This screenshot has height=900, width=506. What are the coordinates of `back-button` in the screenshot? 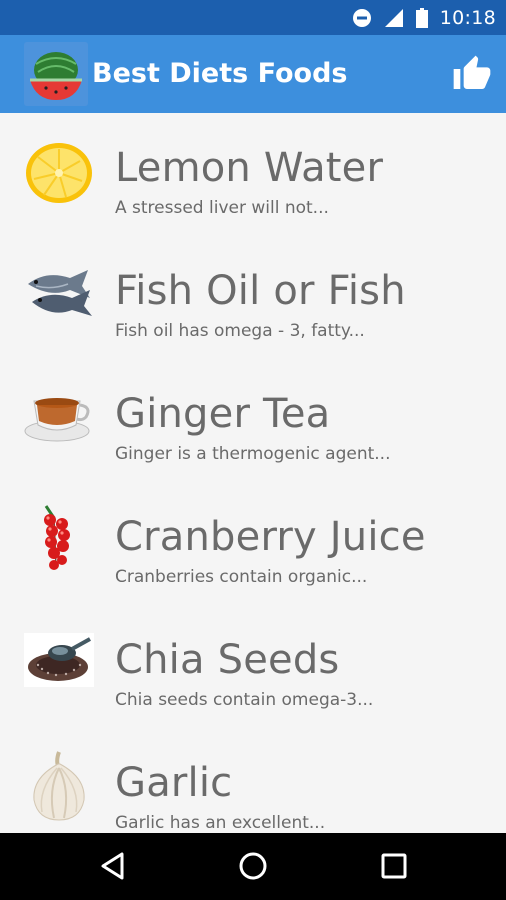 It's located at (114, 866).